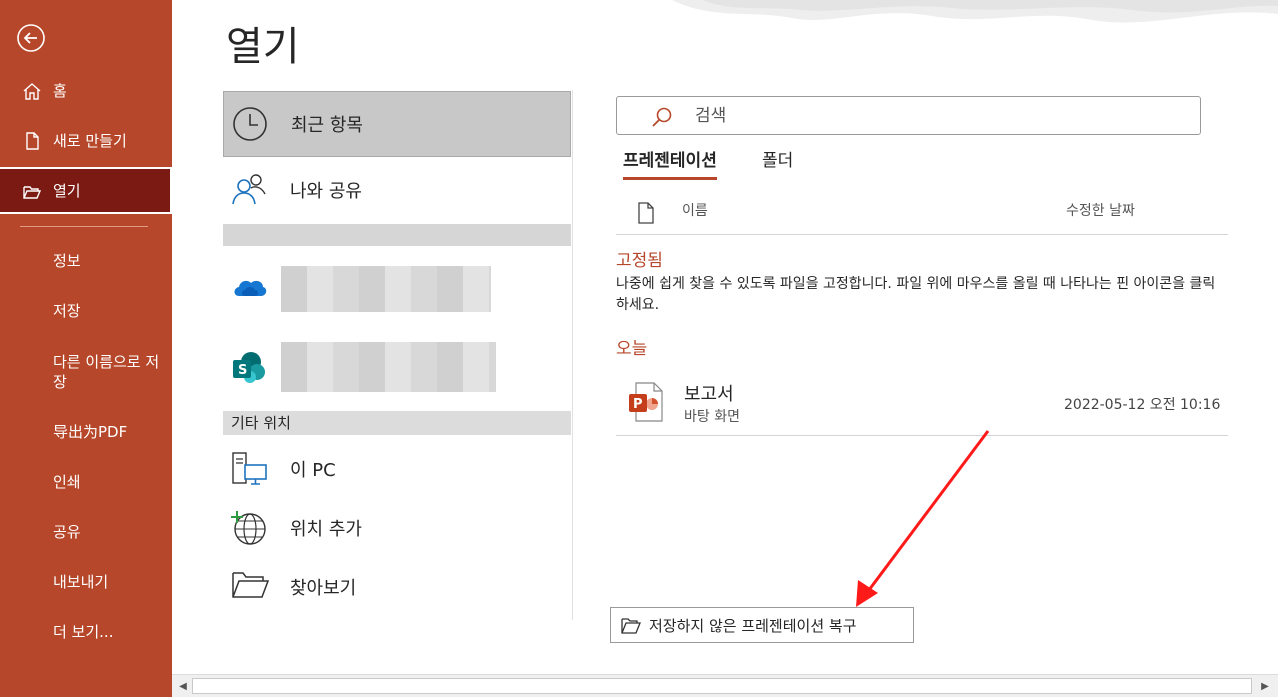 This screenshot has width=1278, height=697. Describe the element at coordinates (67, 260) in the screenshot. I see `sidebar-item-label: 정보` at that location.